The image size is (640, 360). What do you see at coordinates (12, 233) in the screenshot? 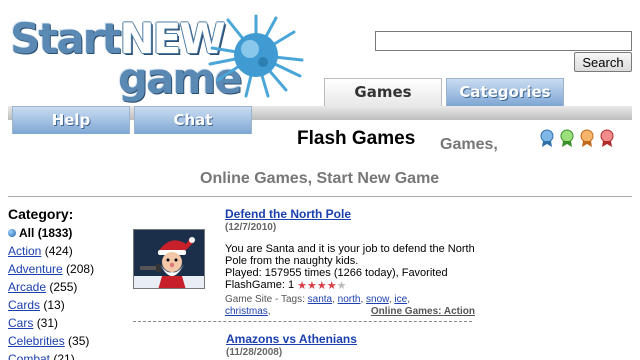
I see `bullet-icon` at bounding box center [12, 233].